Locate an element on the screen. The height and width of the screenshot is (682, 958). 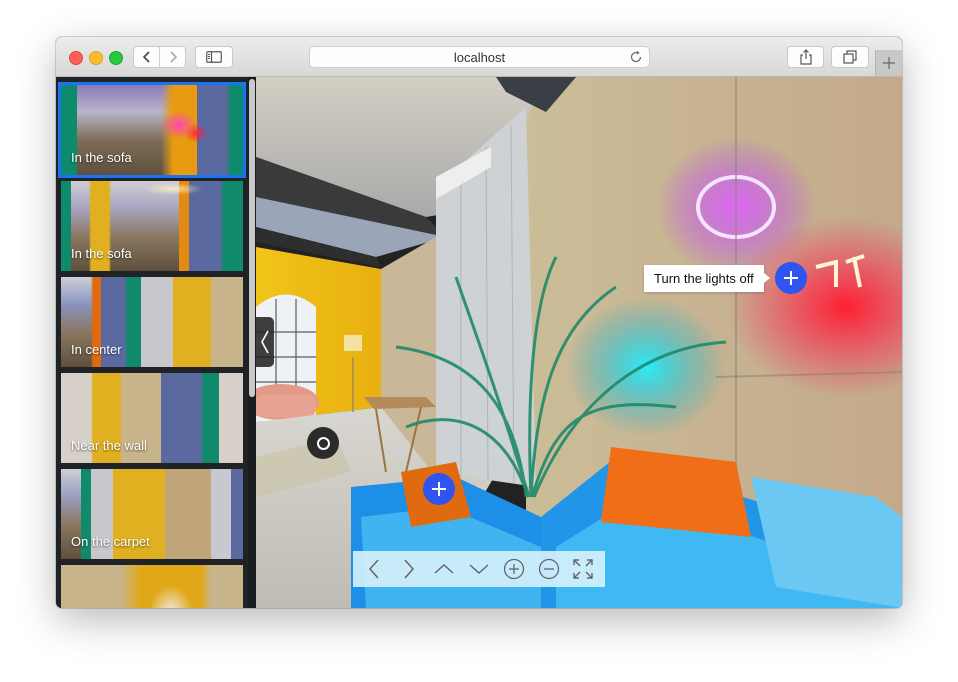
zoom-in-icon is located at coordinates (513, 569).